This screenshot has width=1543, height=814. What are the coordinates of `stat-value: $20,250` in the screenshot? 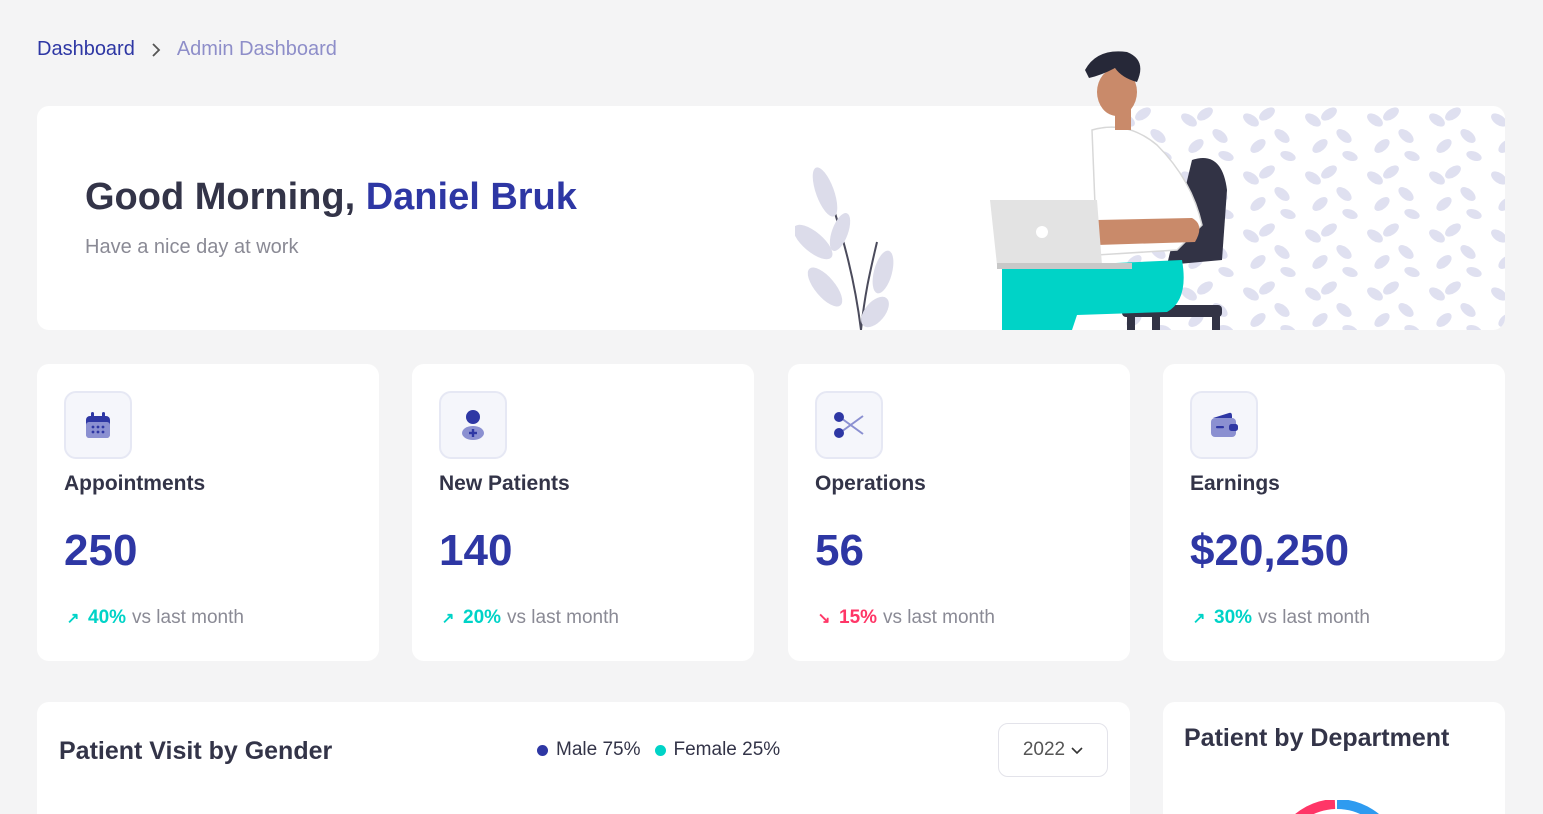 It's located at (1270, 550).